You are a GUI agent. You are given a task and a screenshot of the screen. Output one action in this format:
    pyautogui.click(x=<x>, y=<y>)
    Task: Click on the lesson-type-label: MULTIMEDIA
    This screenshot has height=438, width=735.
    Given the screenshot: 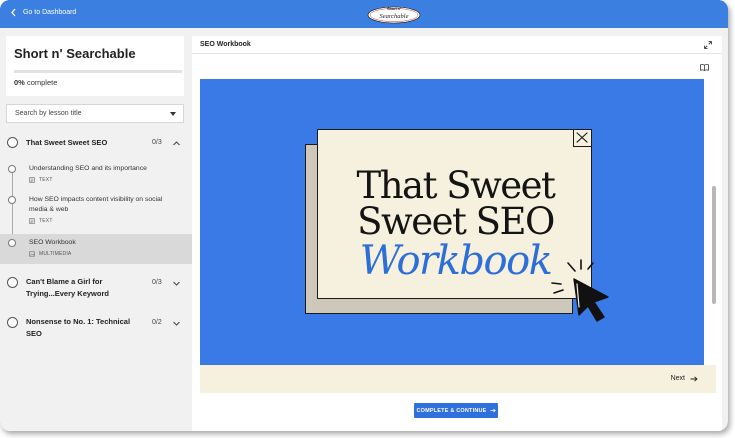 What is the action you would take?
    pyautogui.click(x=55, y=254)
    